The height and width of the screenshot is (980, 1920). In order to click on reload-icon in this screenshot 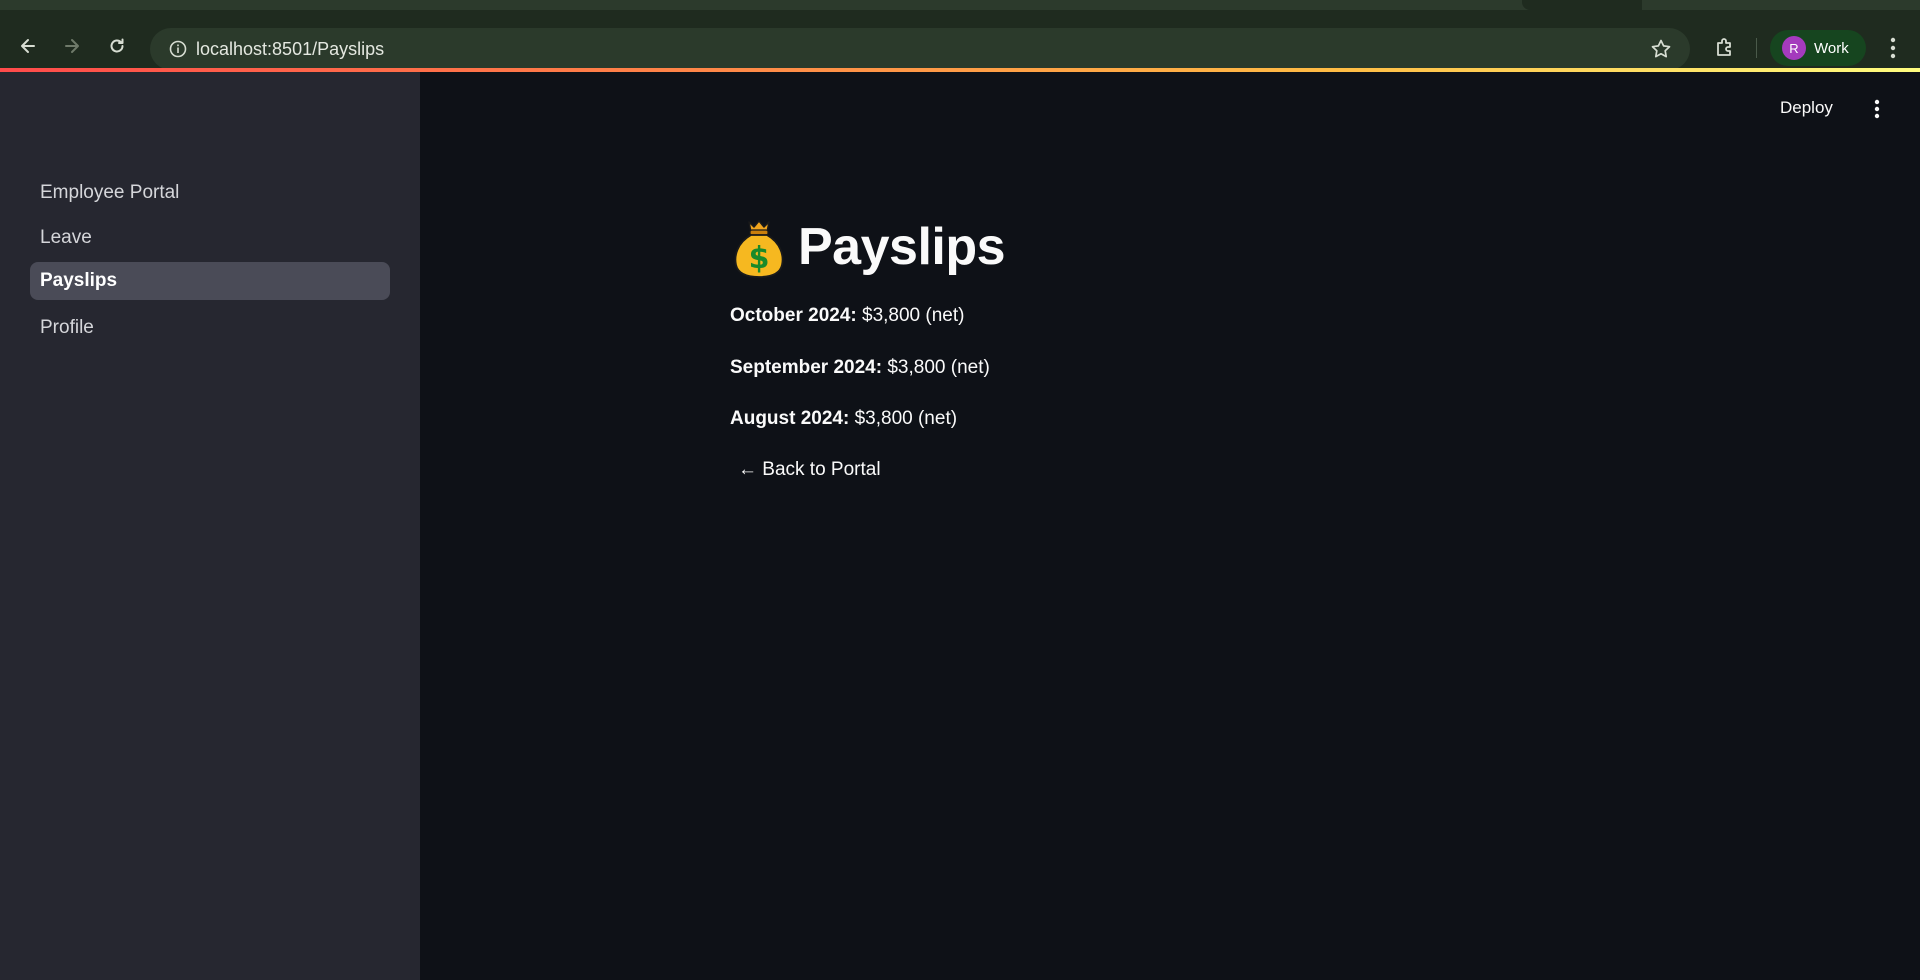, I will do `click(117, 46)`.